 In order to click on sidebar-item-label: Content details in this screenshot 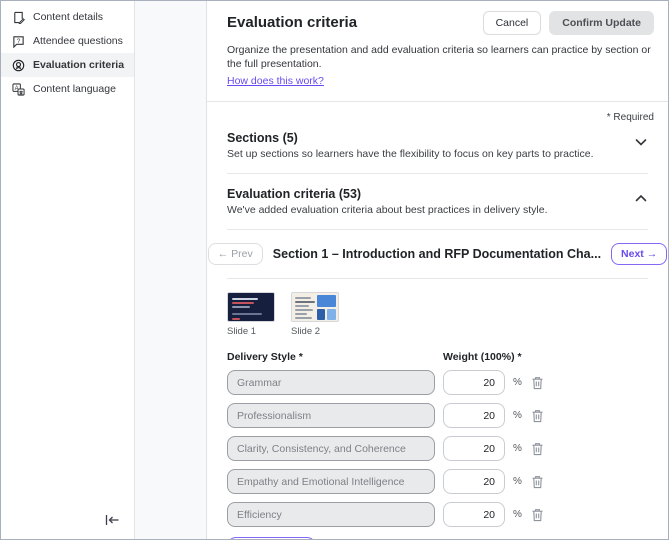, I will do `click(68, 17)`.